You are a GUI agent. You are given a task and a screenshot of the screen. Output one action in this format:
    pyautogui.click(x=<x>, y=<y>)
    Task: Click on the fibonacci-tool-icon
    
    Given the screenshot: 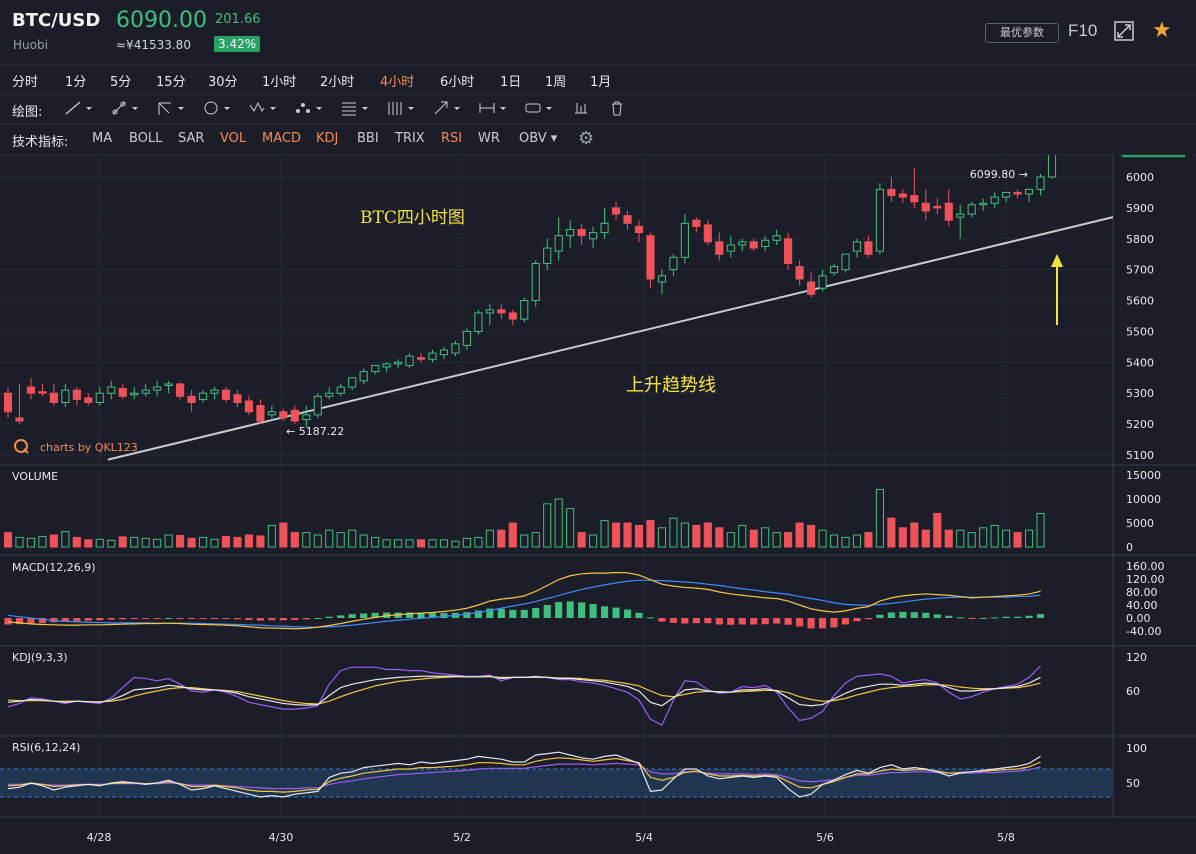 What is the action you would take?
    pyautogui.click(x=355, y=108)
    